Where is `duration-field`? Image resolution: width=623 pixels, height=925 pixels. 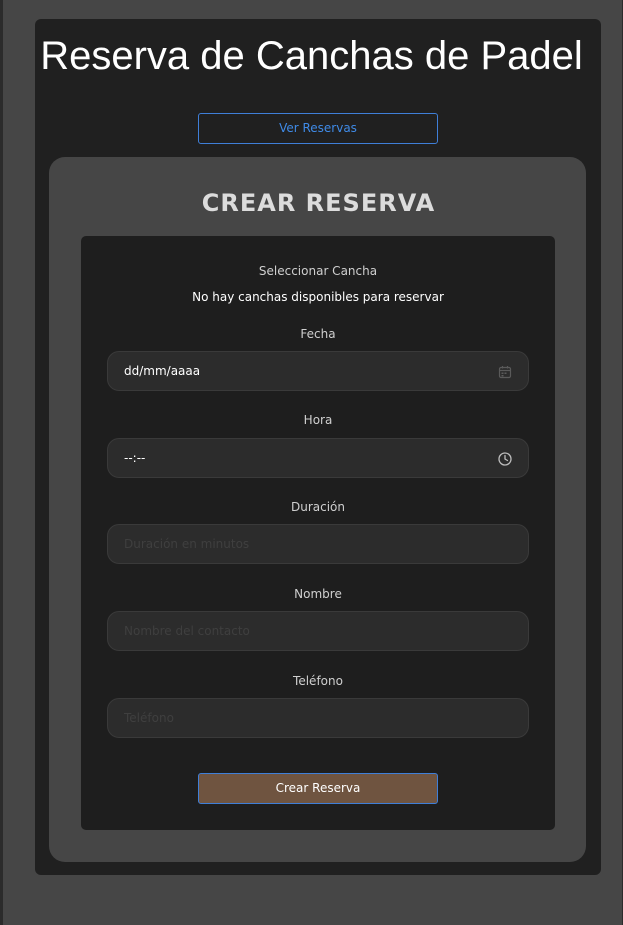 duration-field is located at coordinates (318, 544).